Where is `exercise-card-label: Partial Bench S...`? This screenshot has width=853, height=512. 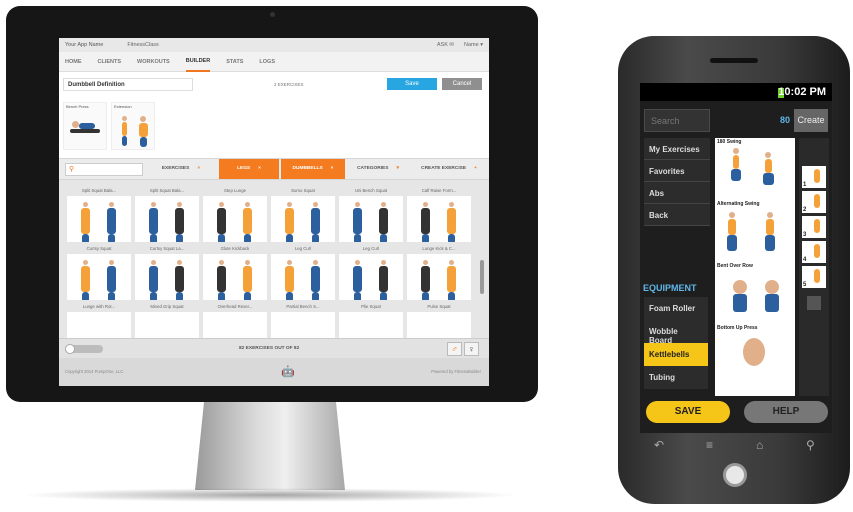
exercise-card-label: Partial Bench S... is located at coordinates (303, 306).